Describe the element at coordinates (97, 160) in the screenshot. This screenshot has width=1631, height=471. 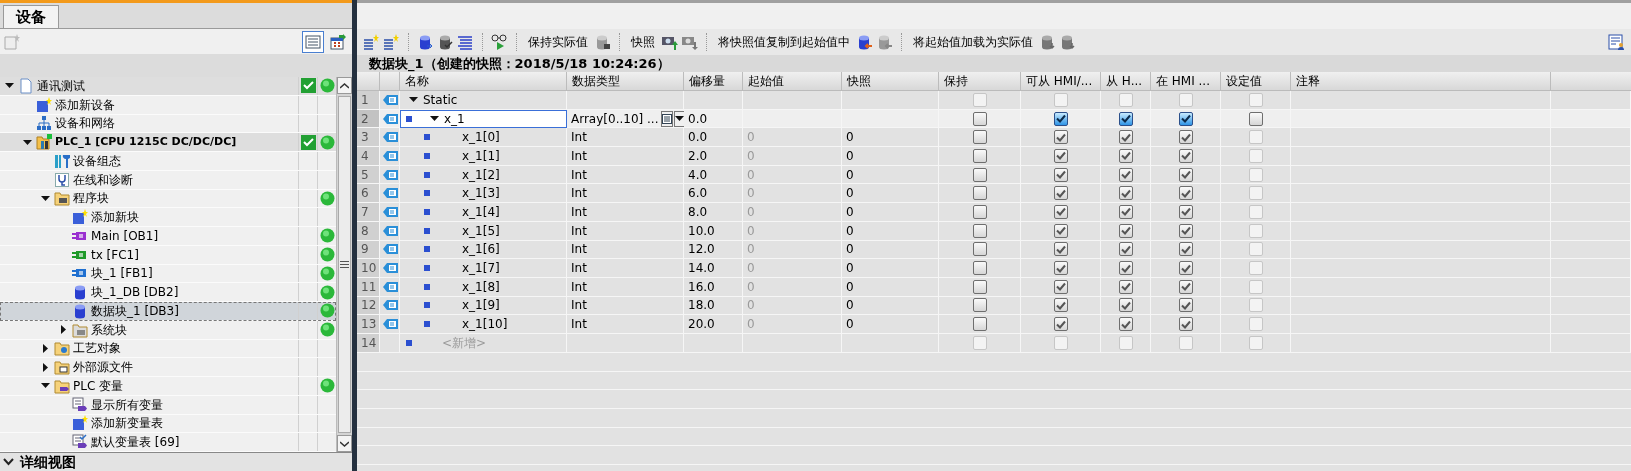
I see `tree-item: 设备组态` at that location.